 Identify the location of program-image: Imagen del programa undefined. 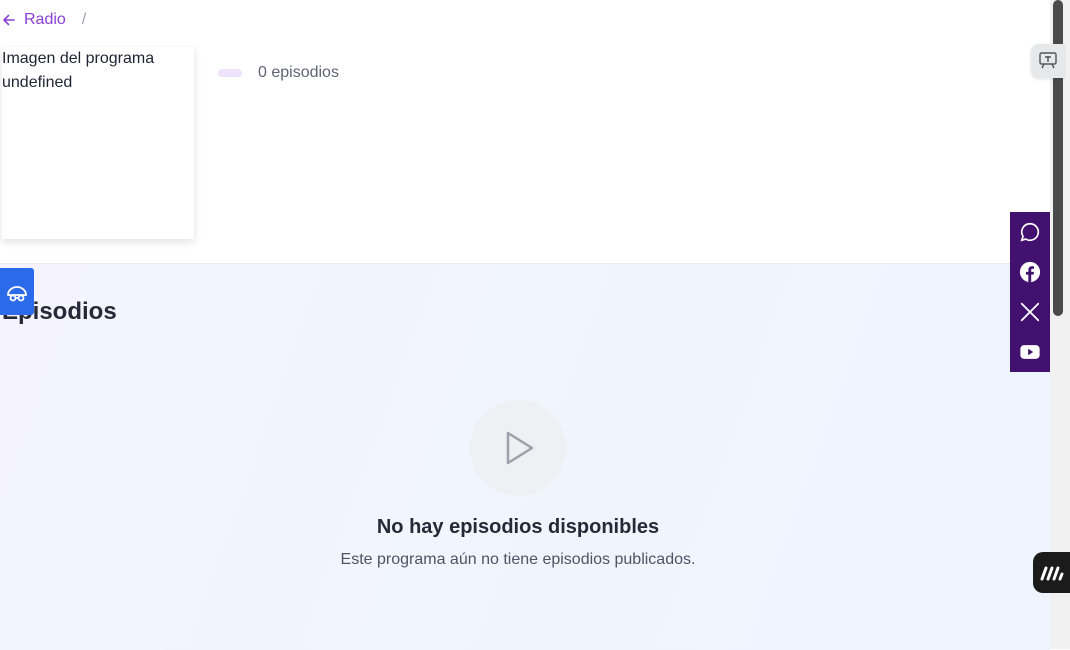
(98, 143).